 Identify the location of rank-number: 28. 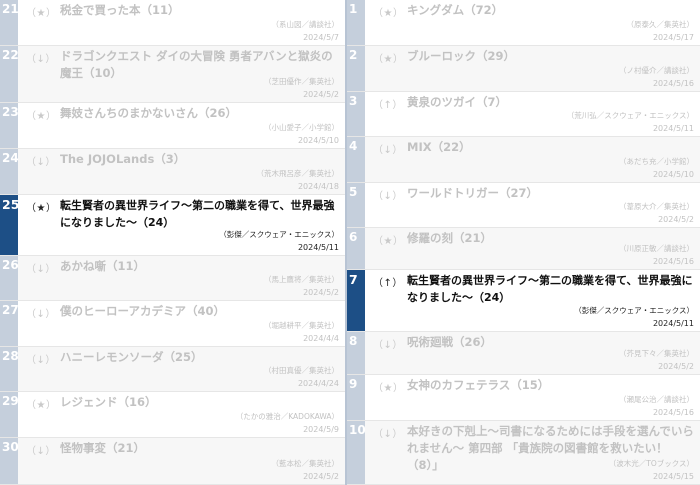
(9, 369).